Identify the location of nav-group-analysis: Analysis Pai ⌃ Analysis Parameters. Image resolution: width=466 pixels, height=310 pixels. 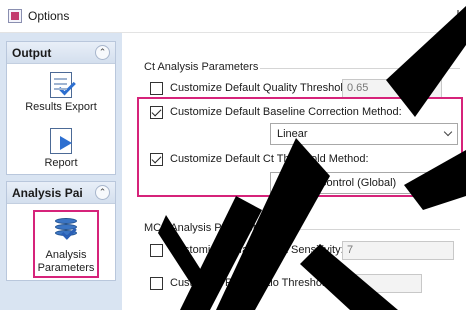
(61, 231).